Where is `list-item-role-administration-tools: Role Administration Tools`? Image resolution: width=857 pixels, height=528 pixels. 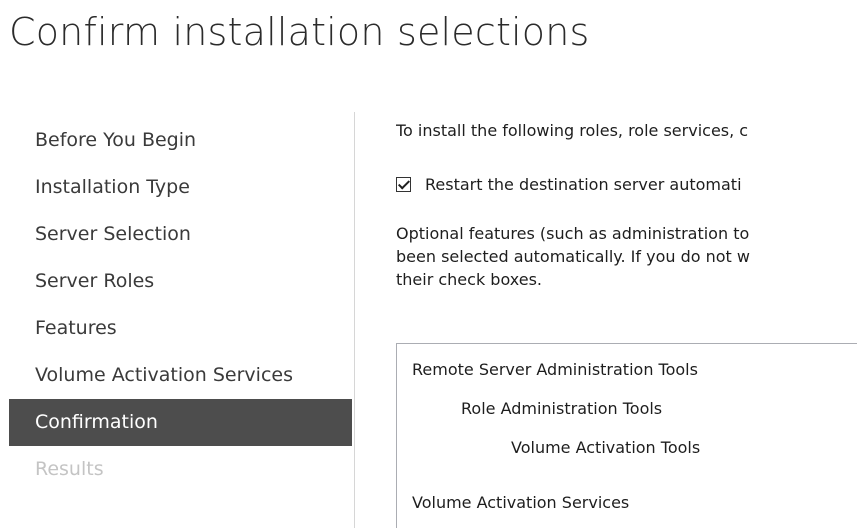
list-item-role-administration-tools: Role Administration Tools is located at coordinates (562, 408).